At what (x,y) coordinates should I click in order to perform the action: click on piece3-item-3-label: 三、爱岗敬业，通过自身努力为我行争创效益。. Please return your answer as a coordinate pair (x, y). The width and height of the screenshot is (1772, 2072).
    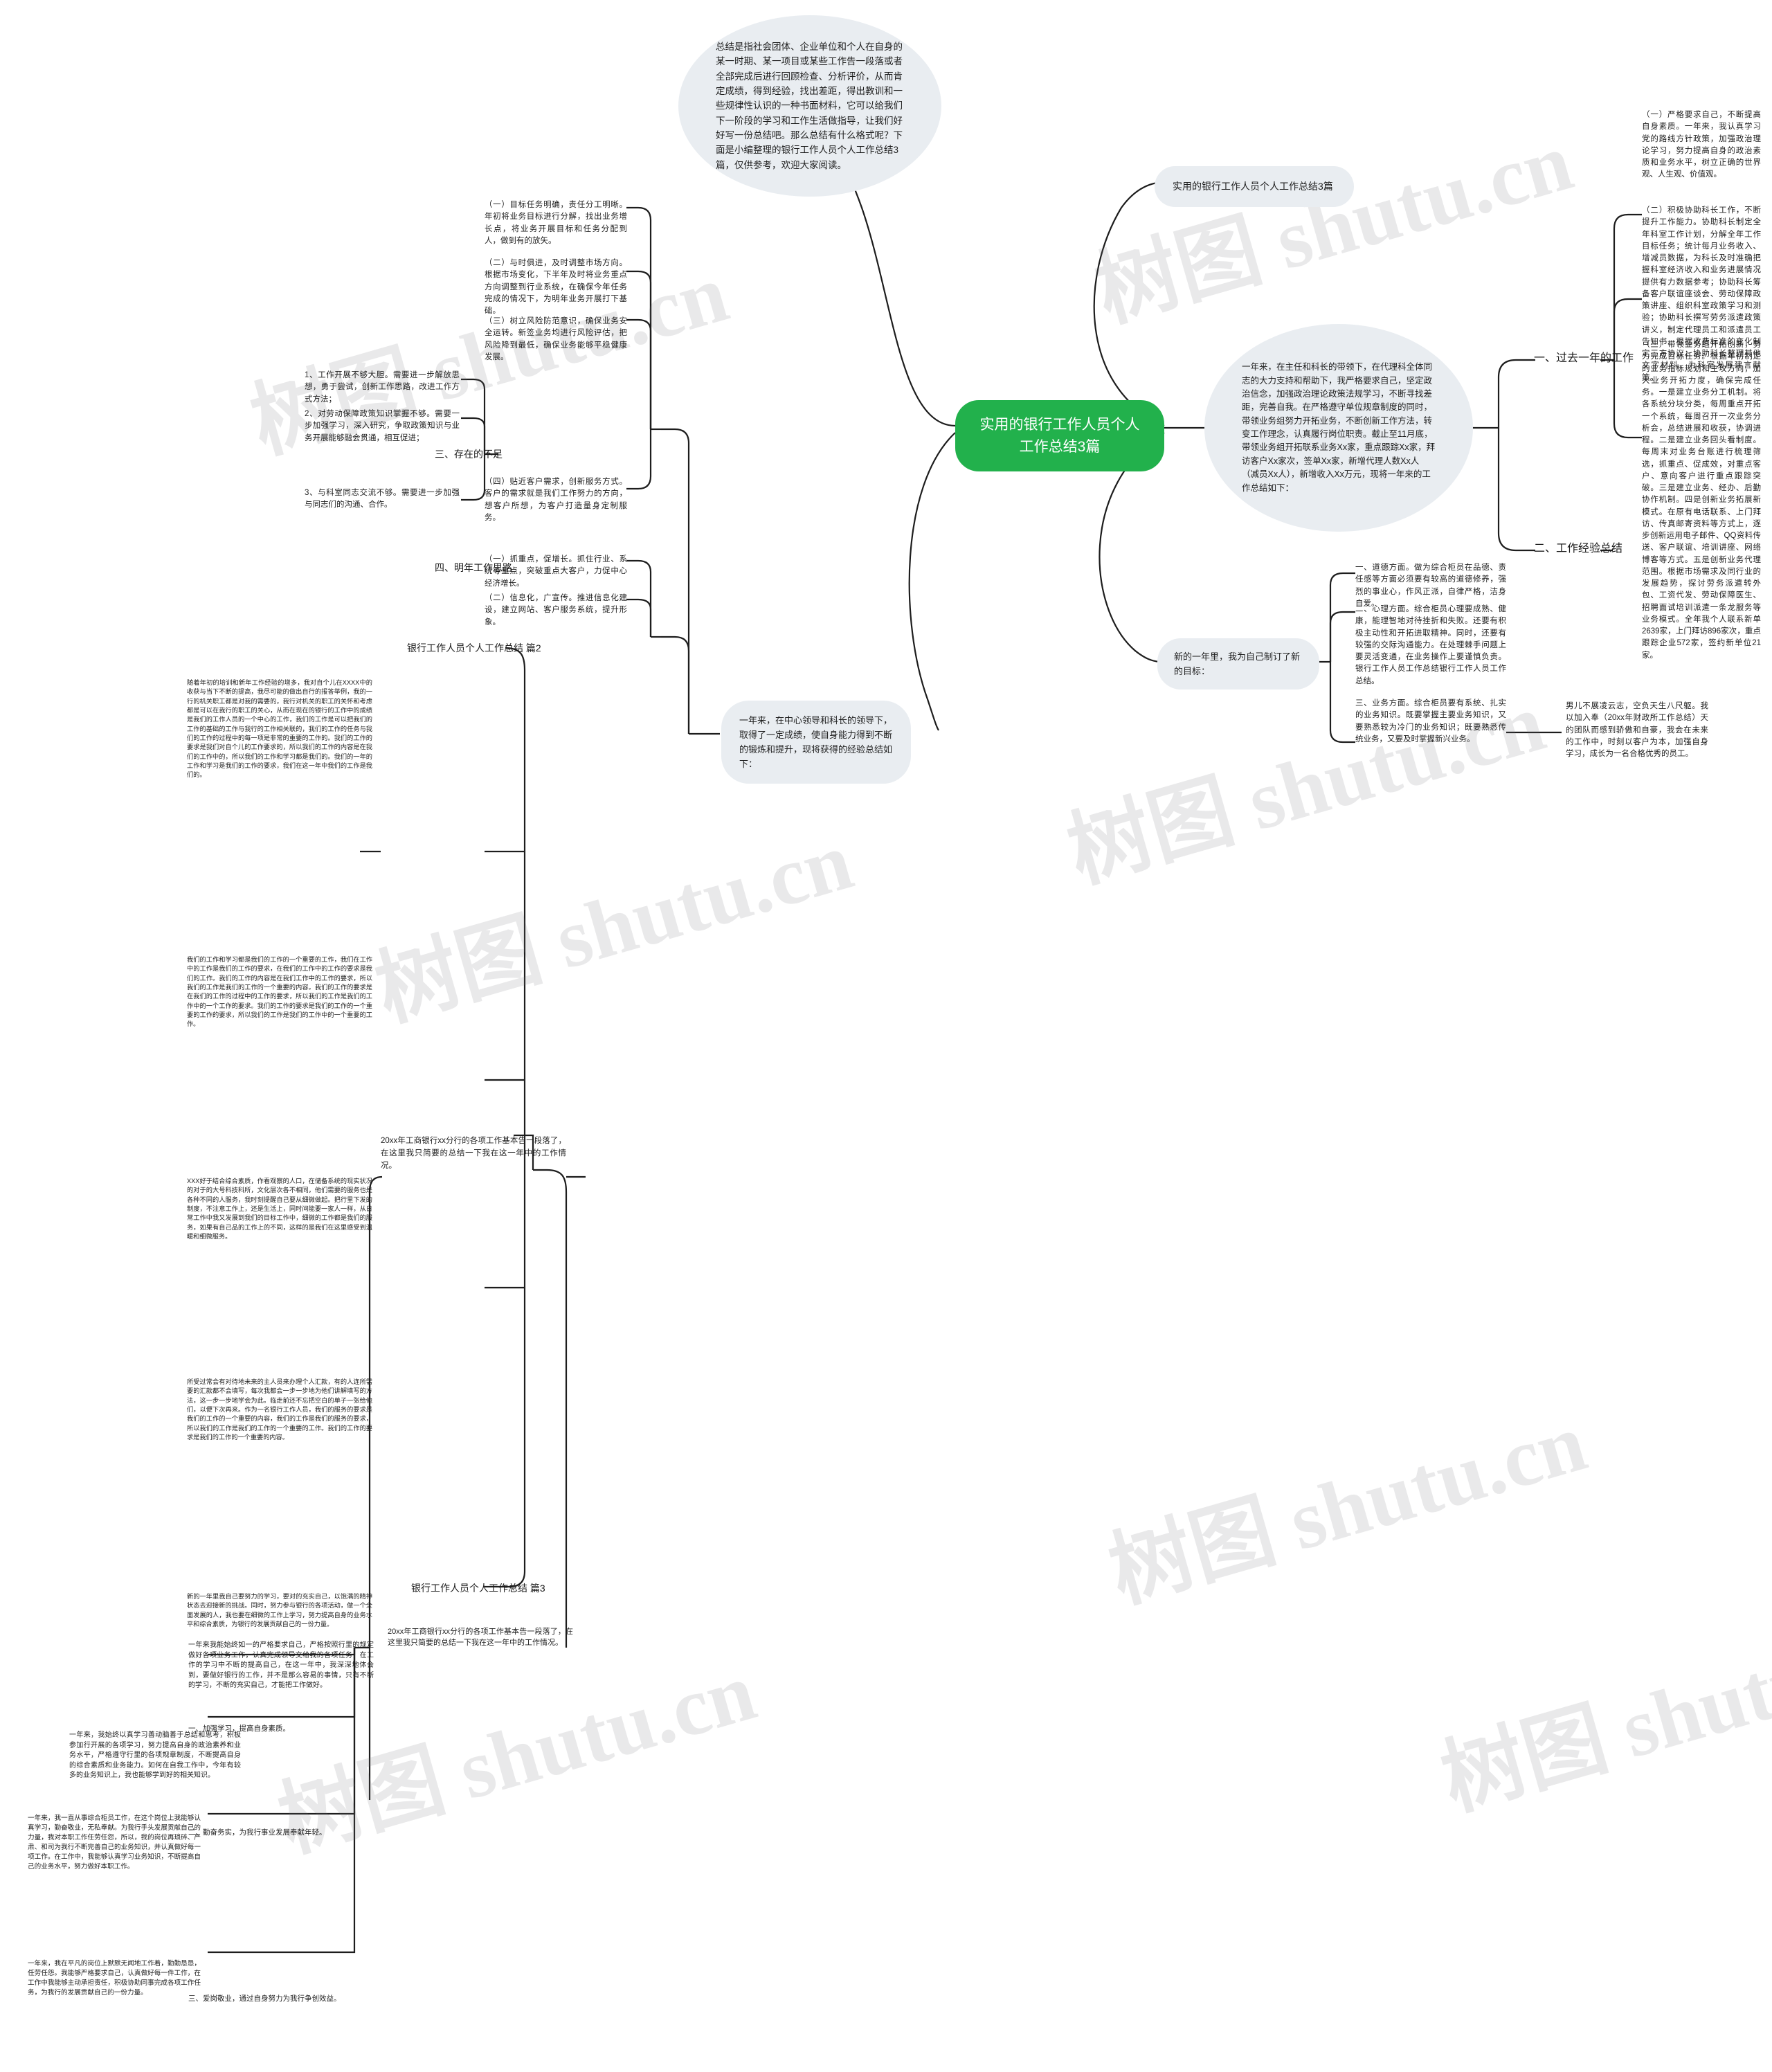
    Looking at the image, I should click on (278, 1999).